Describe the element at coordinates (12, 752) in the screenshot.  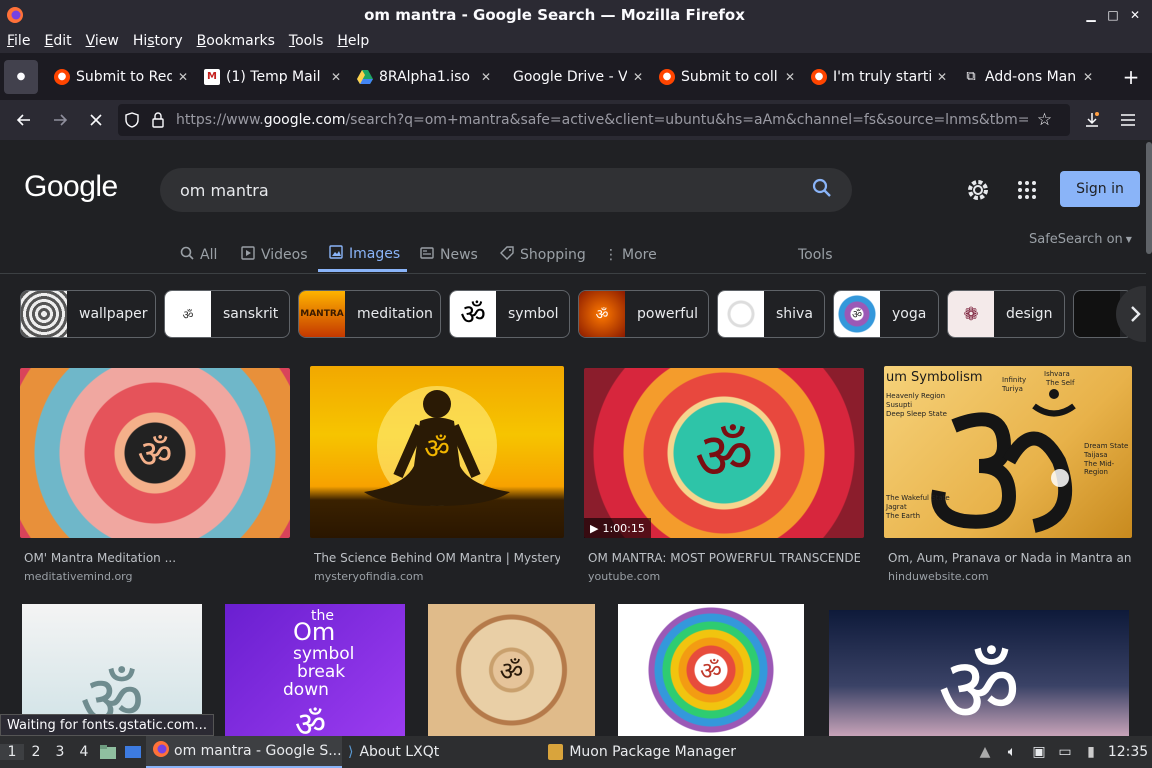
I see `workspace-1: 1` at that location.